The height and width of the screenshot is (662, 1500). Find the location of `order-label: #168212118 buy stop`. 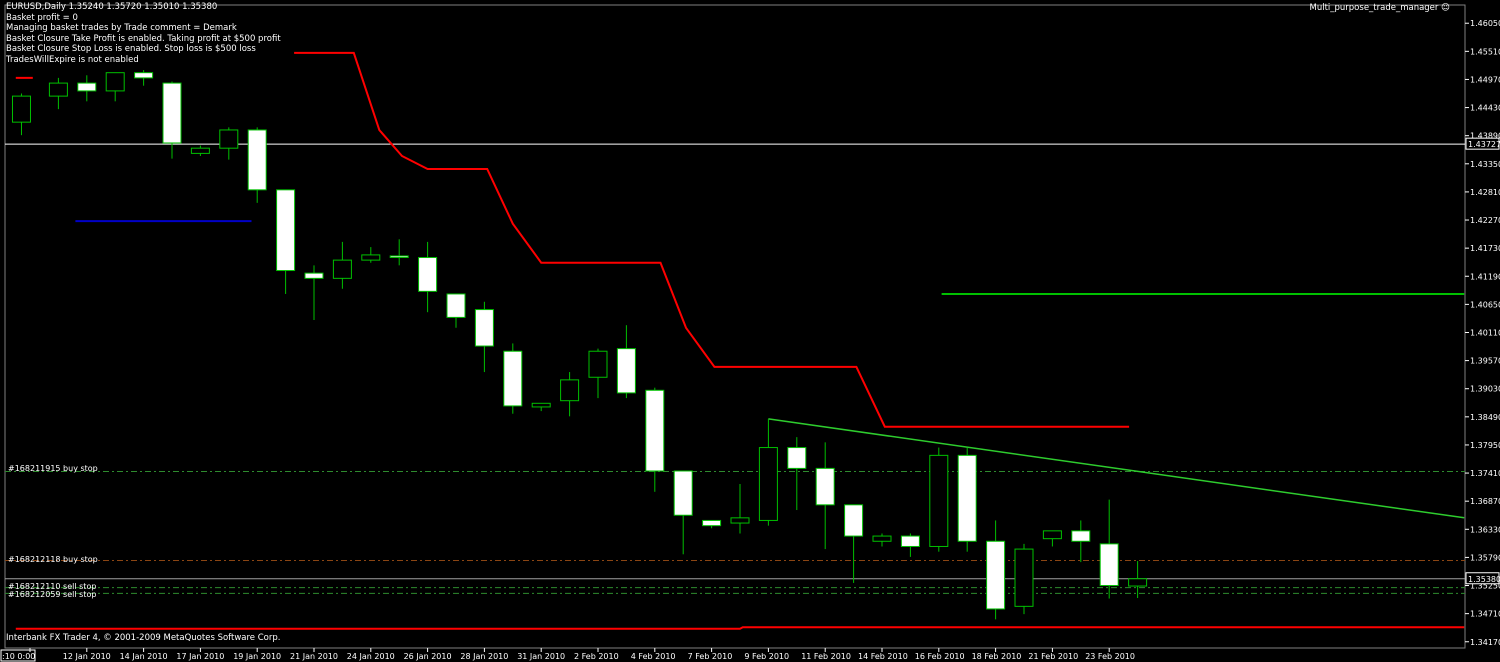

order-label: #168212118 buy stop is located at coordinates (53, 559).